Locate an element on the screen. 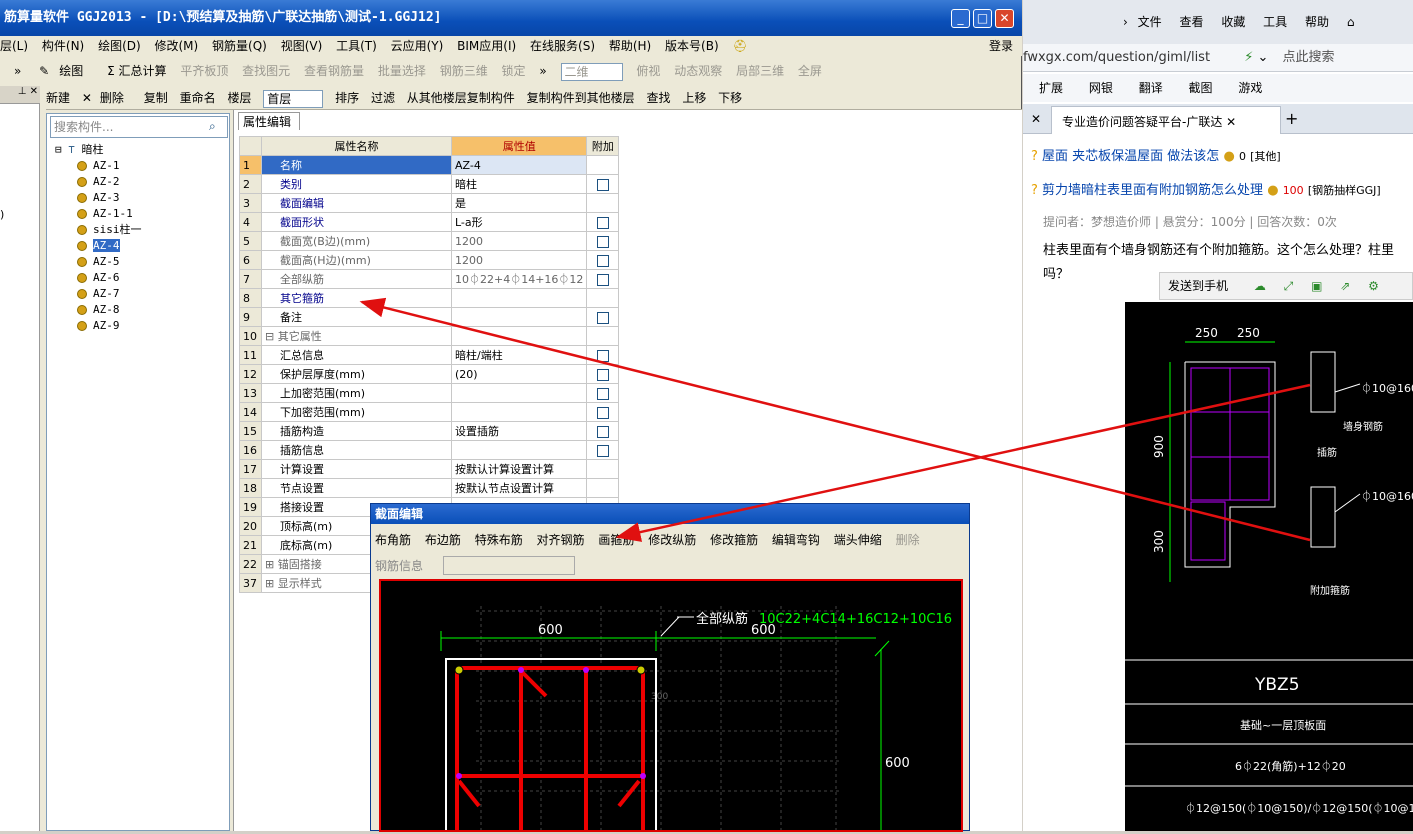 Image resolution: width=1413 pixels, height=834 pixels. chevron2-icon: » is located at coordinates (542, 71).